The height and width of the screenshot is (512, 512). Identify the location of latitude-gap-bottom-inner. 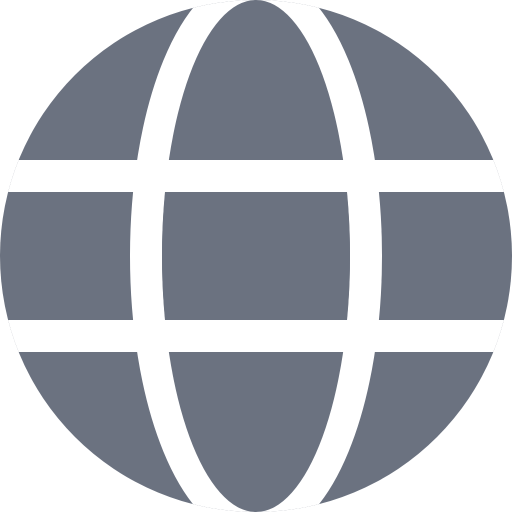
(256, 336).